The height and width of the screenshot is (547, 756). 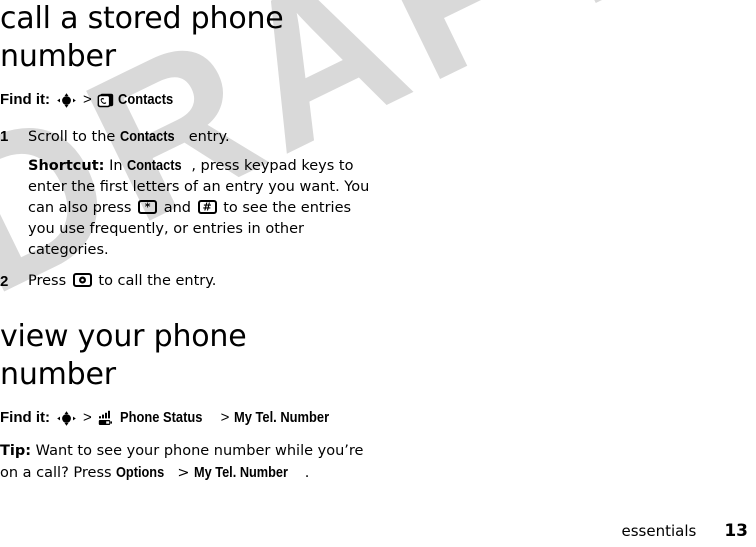 I want to click on tip-label: Tip:, so click(x=16, y=451).